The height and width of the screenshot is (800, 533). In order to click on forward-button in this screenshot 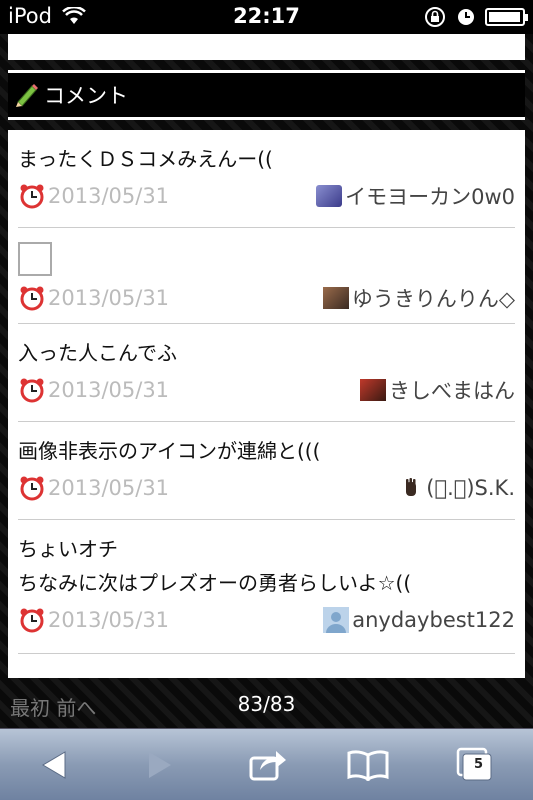, I will do `click(160, 765)`.